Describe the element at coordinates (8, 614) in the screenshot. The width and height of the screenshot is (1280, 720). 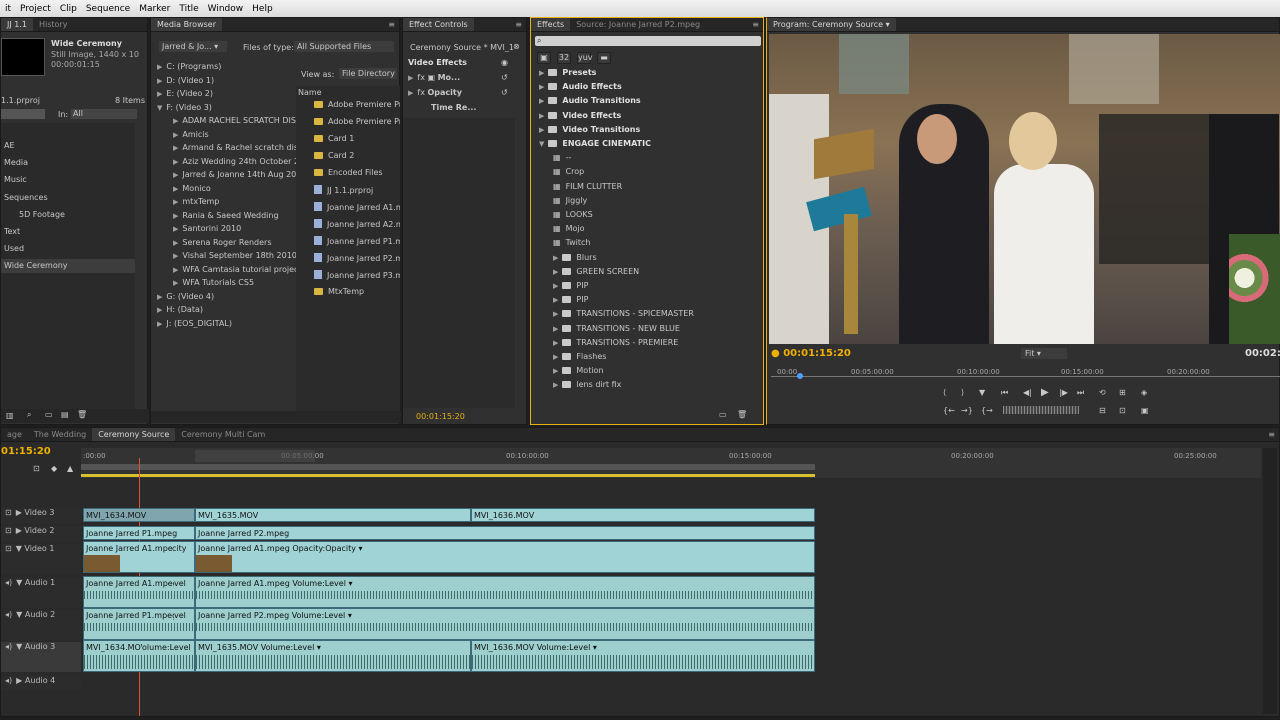
I see `speaker-icon: ◂)` at that location.